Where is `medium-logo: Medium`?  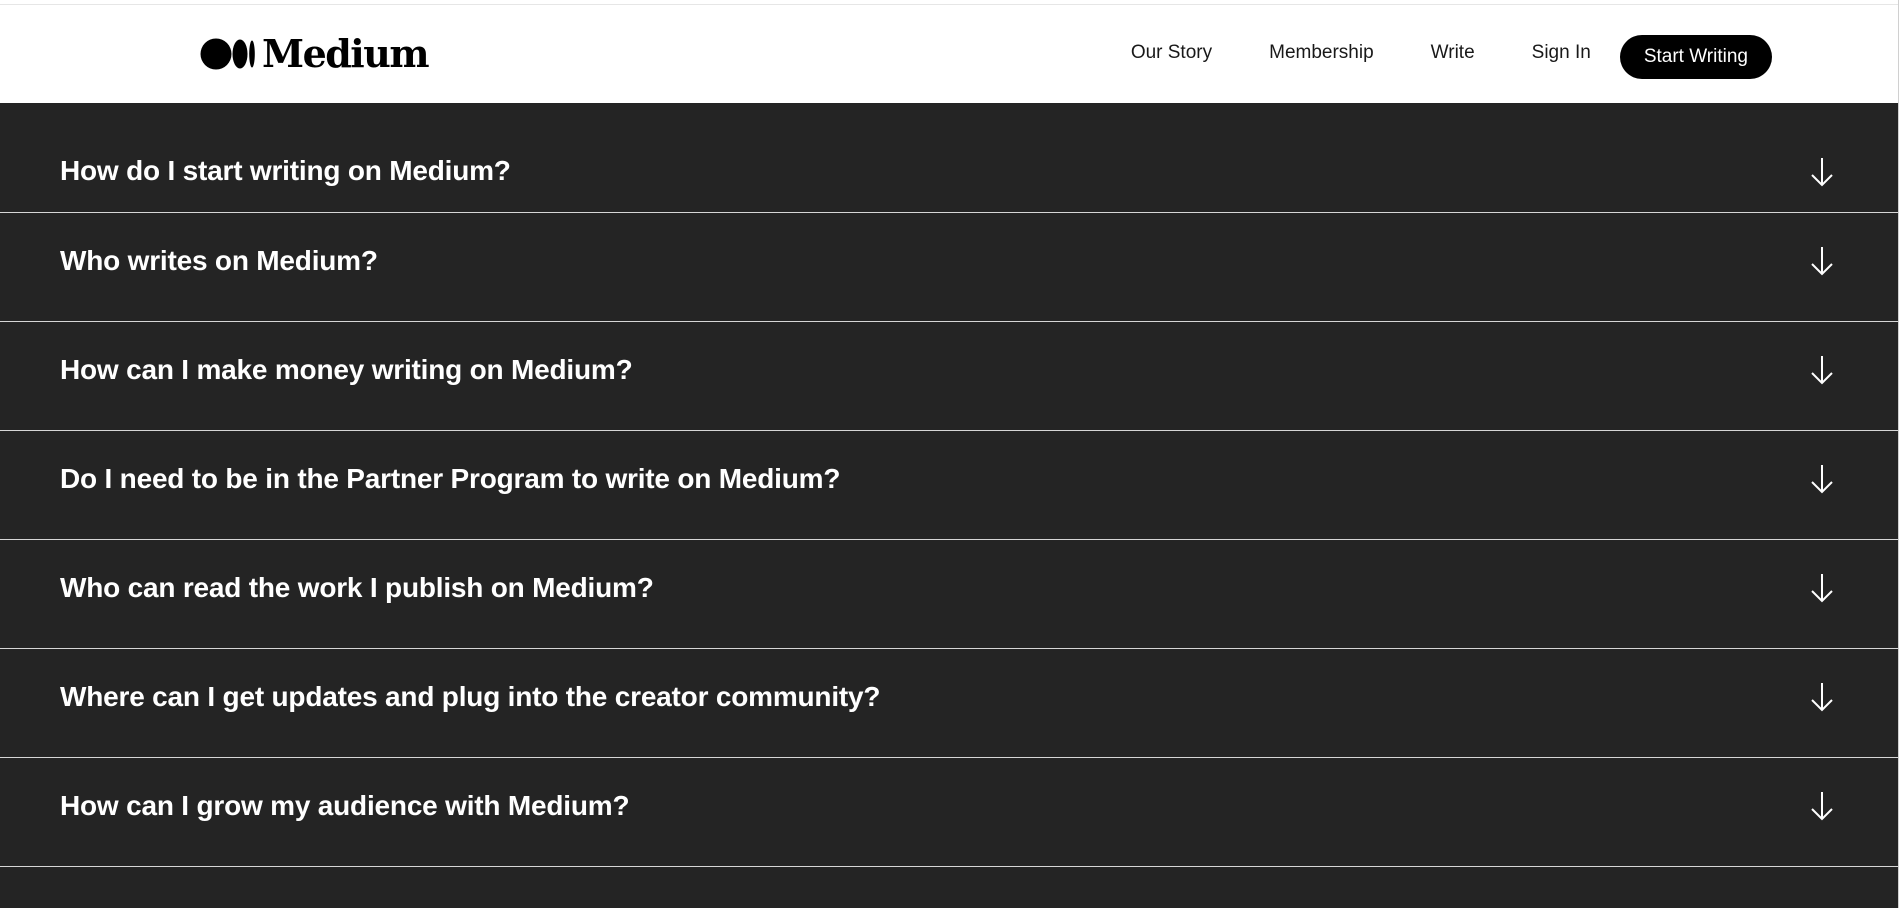
medium-logo: Medium is located at coordinates (315, 53).